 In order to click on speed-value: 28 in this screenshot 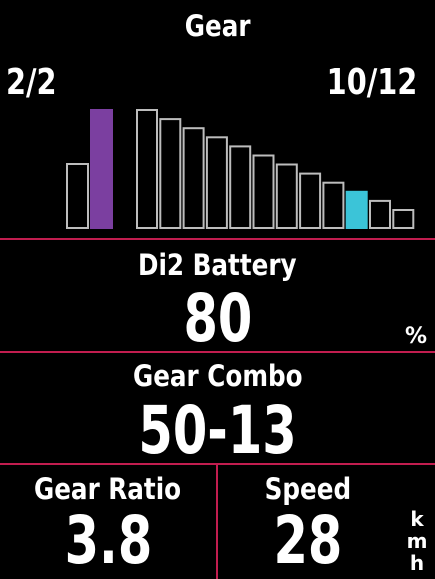, I will do `click(308, 540)`.